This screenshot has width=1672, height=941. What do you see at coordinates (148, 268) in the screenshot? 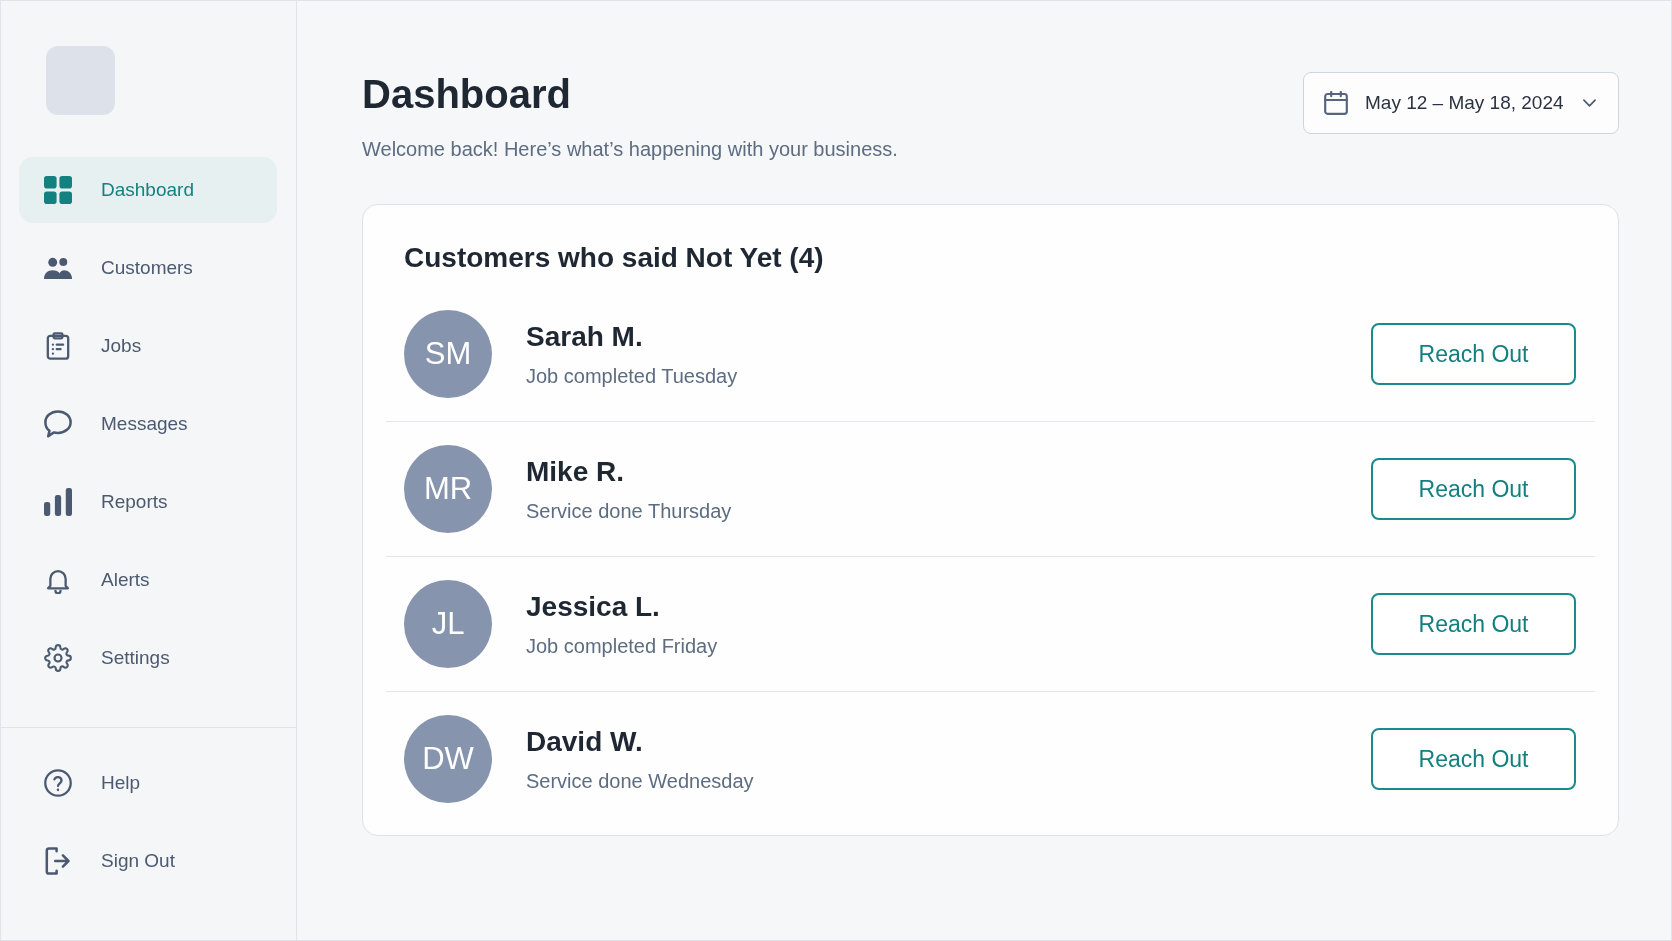
I see `sidebar-nav-item: Customers` at bounding box center [148, 268].